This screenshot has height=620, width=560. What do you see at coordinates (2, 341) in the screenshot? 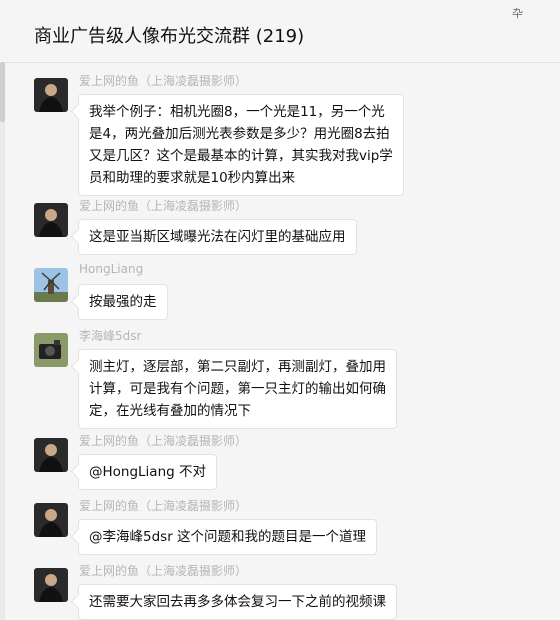
I see `scrollbar` at bounding box center [2, 341].